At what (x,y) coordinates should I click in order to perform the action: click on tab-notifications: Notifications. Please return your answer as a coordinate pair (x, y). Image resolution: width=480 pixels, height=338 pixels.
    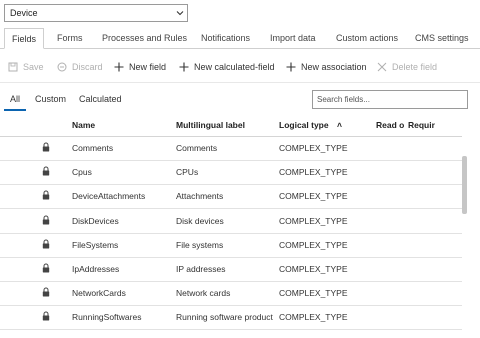
    Looking at the image, I should click on (225, 38).